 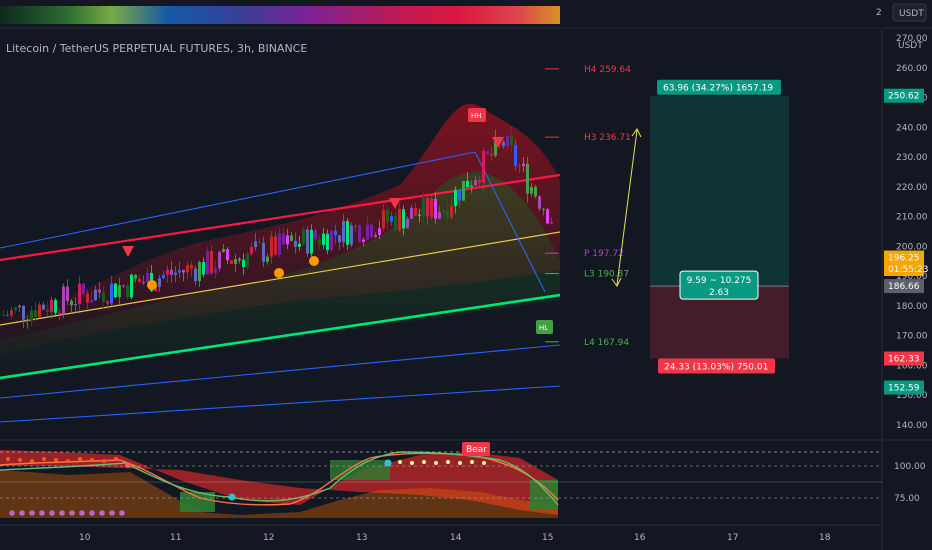 What do you see at coordinates (912, 128) in the screenshot?
I see `price-tick-label: 240.00` at bounding box center [912, 128].